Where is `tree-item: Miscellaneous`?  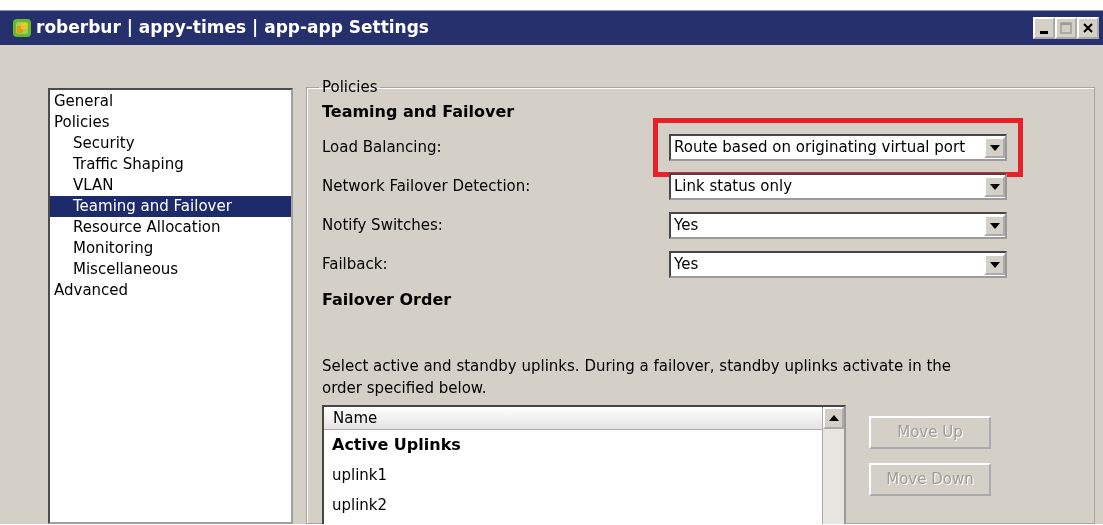
tree-item: Miscellaneous is located at coordinates (170, 269).